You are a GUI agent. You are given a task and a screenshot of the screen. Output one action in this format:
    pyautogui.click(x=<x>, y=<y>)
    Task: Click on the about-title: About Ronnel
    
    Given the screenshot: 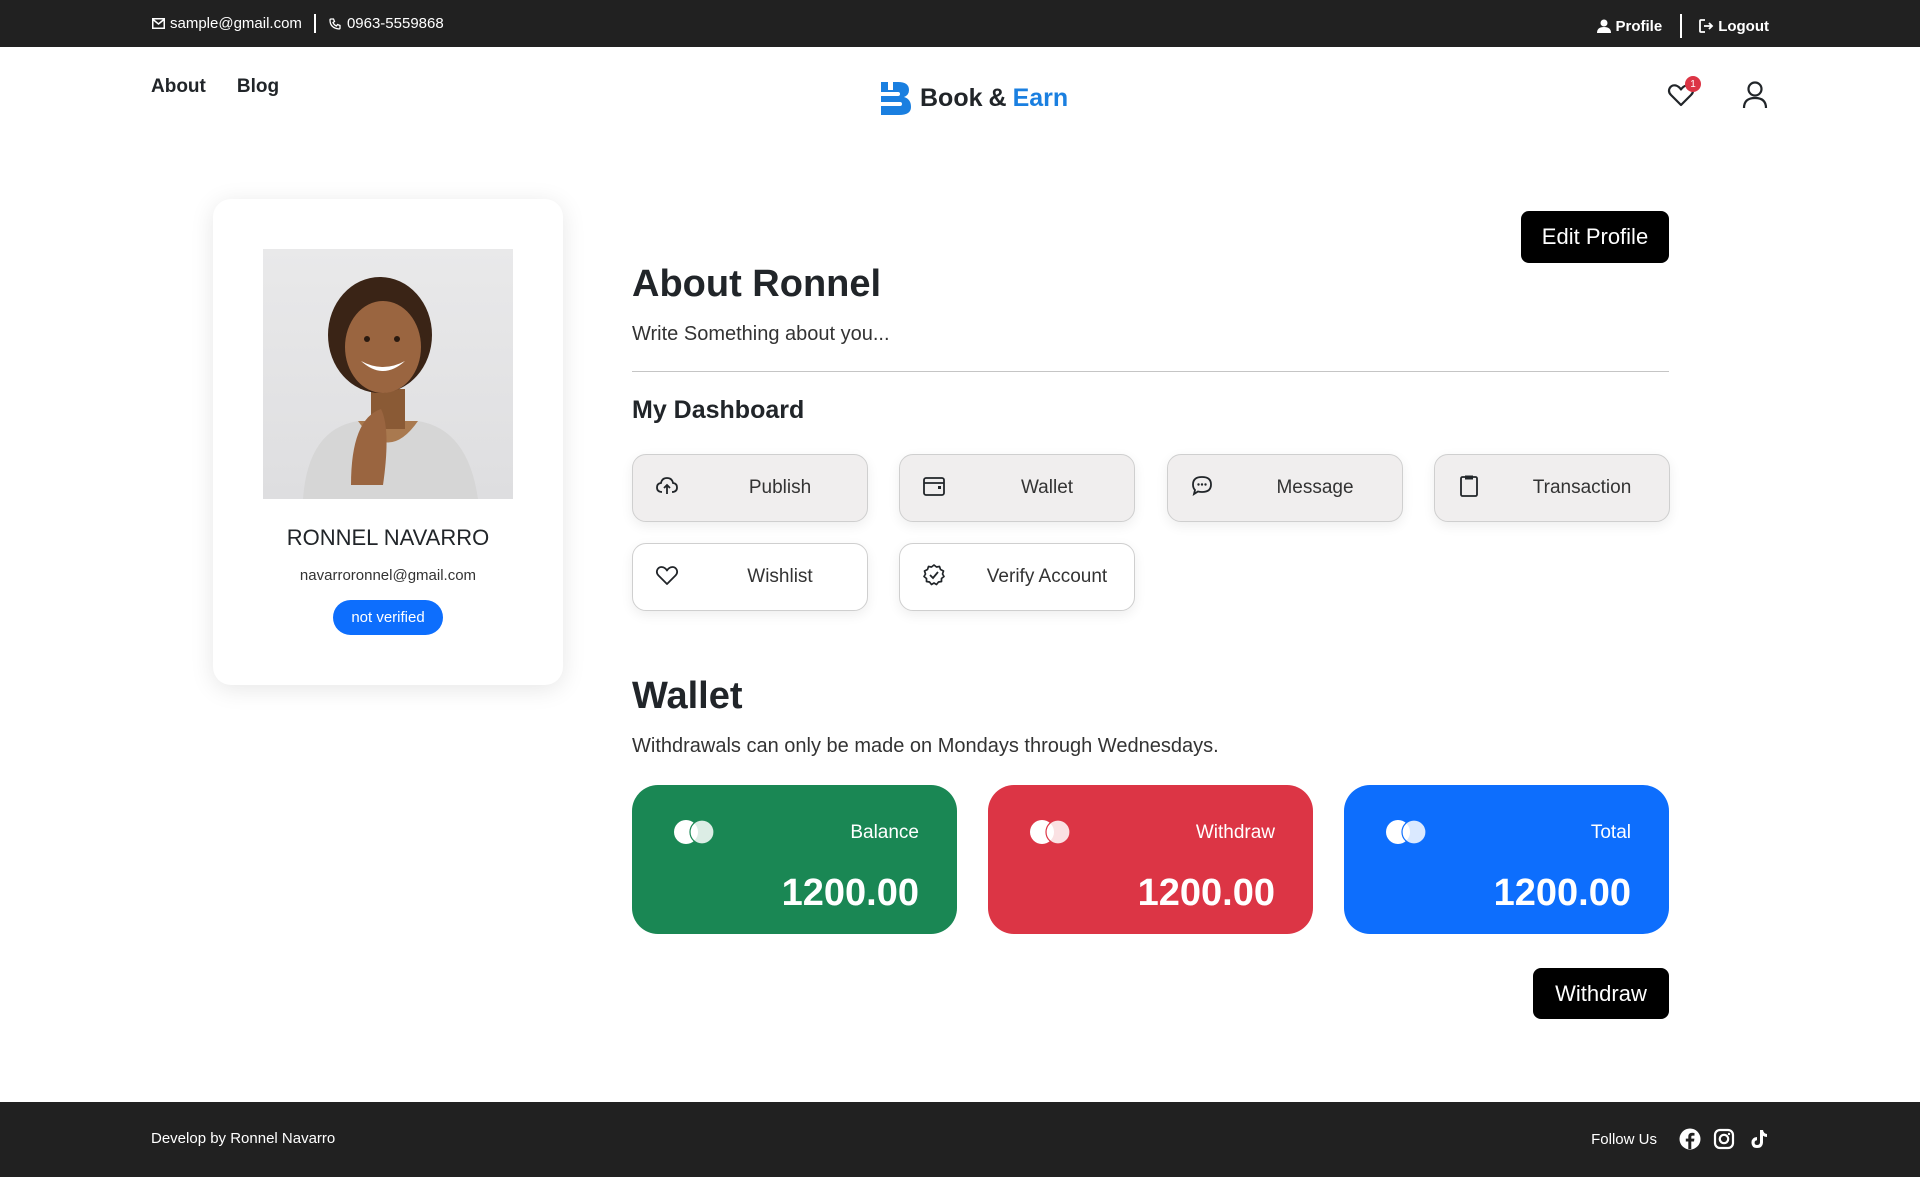 What is the action you would take?
    pyautogui.click(x=757, y=284)
    